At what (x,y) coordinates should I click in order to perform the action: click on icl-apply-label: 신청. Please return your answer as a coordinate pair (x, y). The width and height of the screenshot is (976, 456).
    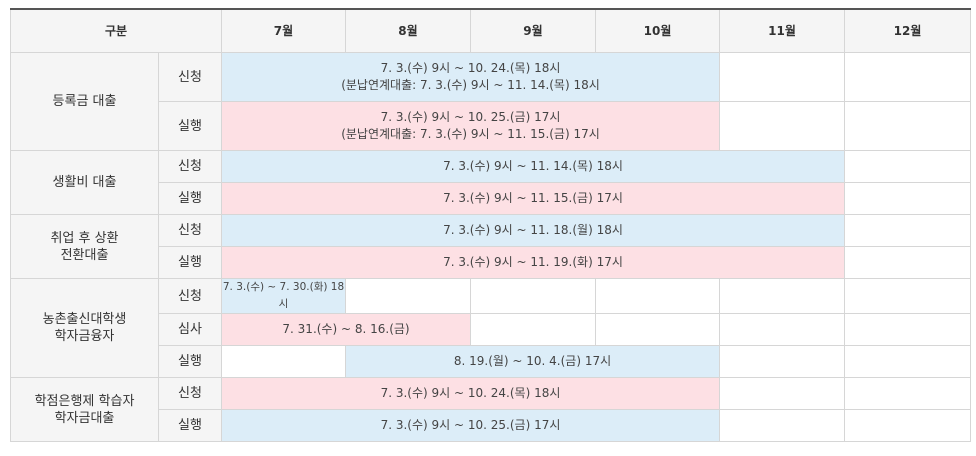
    Looking at the image, I should click on (190, 230).